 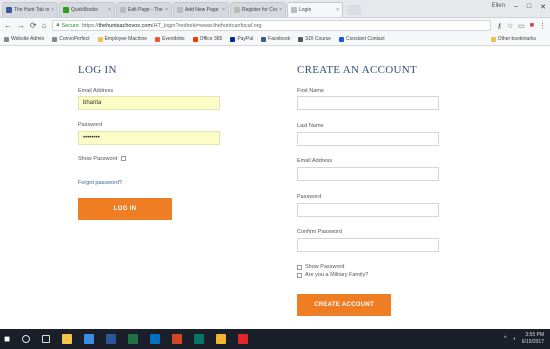 I want to click on extension-icons: ⚷ ☆ ▭ ■ ⋮, so click(x=521, y=26).